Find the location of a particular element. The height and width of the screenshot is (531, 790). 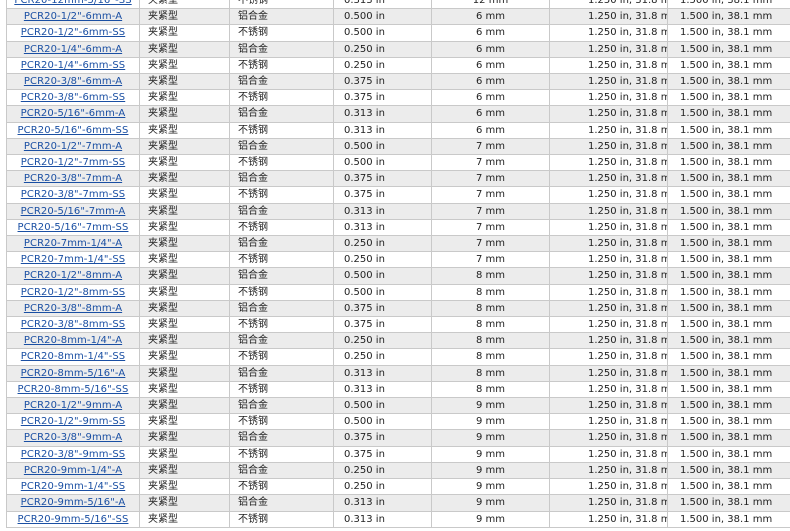

part-number-link: PCR20-1/2"-6mm-SS is located at coordinates (73, 32).